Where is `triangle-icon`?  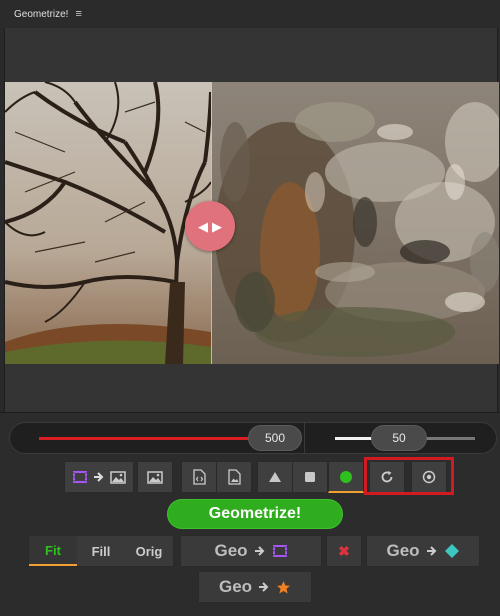
triangle-icon is located at coordinates (275, 477).